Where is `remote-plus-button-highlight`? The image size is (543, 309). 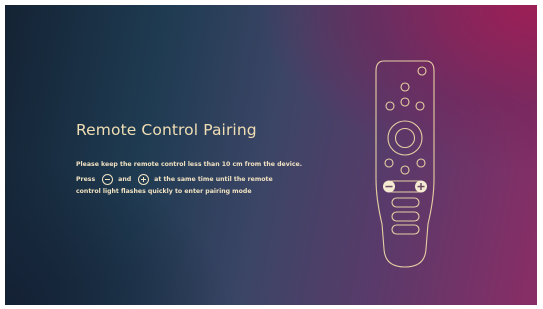
remote-plus-button-highlight is located at coordinates (421, 186).